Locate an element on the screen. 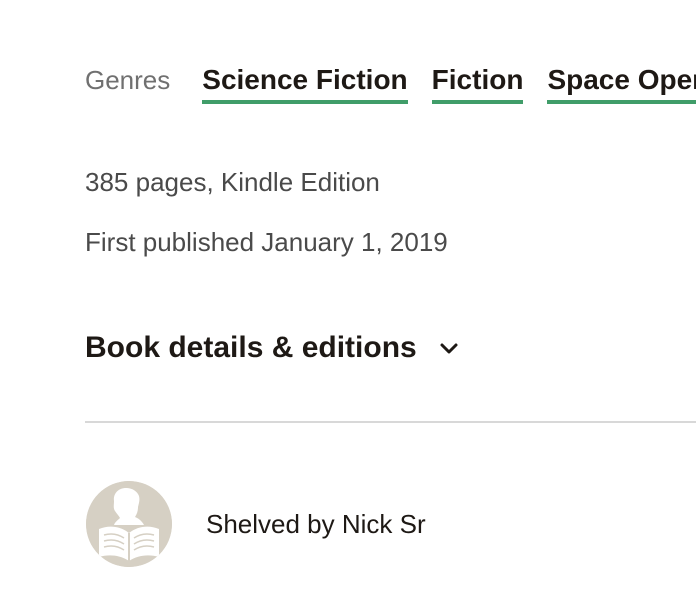 This screenshot has width=696, height=596. genre-link-space-opera: Space Opera is located at coordinates (621, 82).